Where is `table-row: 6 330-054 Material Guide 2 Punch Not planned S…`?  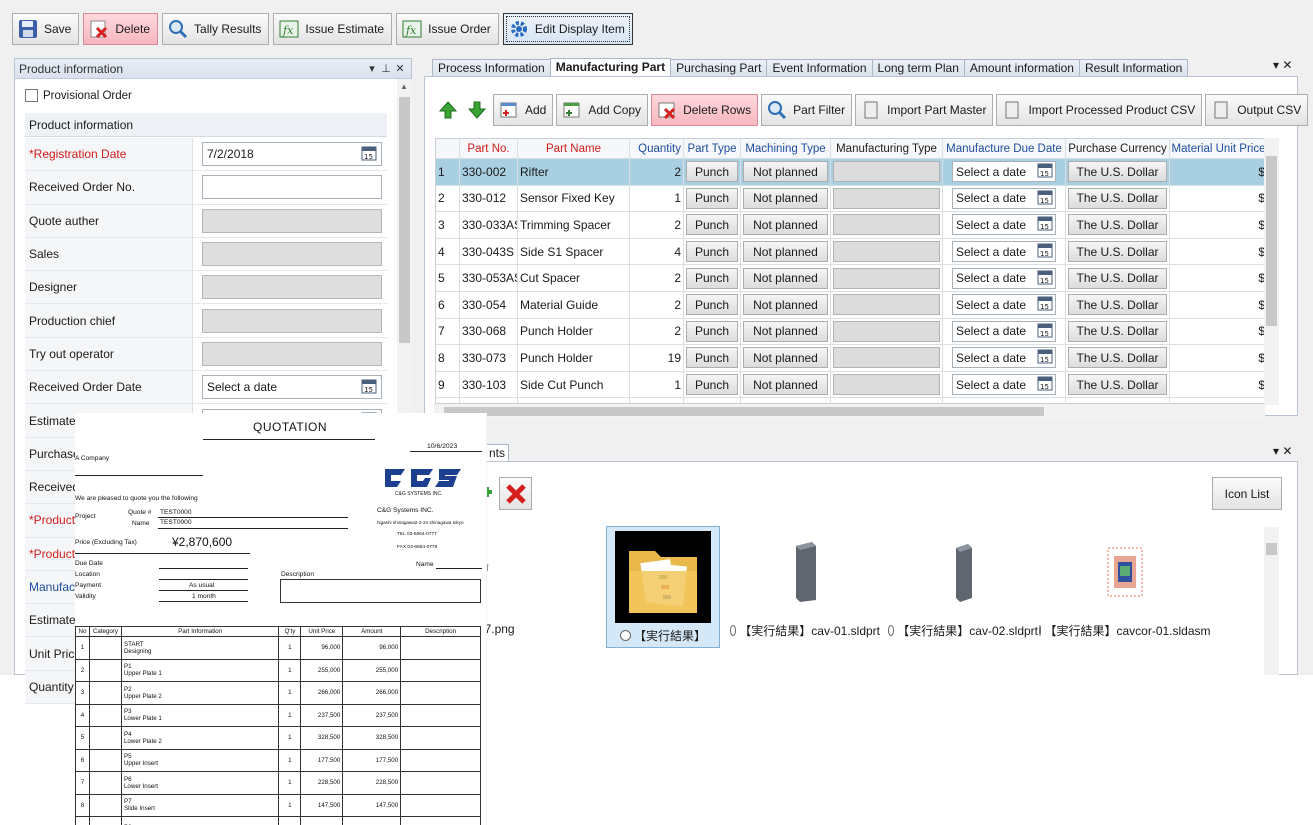
table-row: 6 330-054 Material Guide 2 Punch Not planned S… is located at coordinates (852, 305).